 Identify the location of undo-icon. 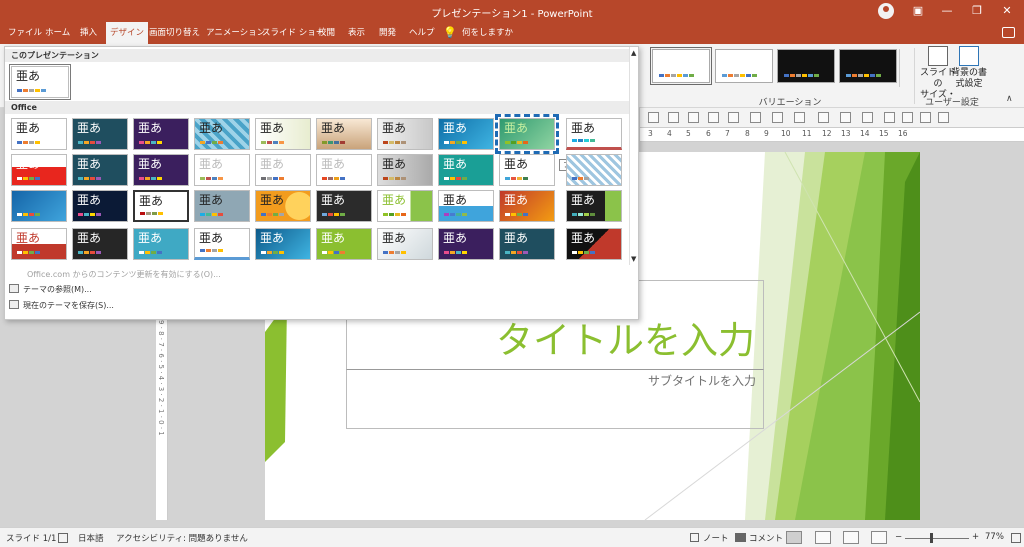
(845, 117).